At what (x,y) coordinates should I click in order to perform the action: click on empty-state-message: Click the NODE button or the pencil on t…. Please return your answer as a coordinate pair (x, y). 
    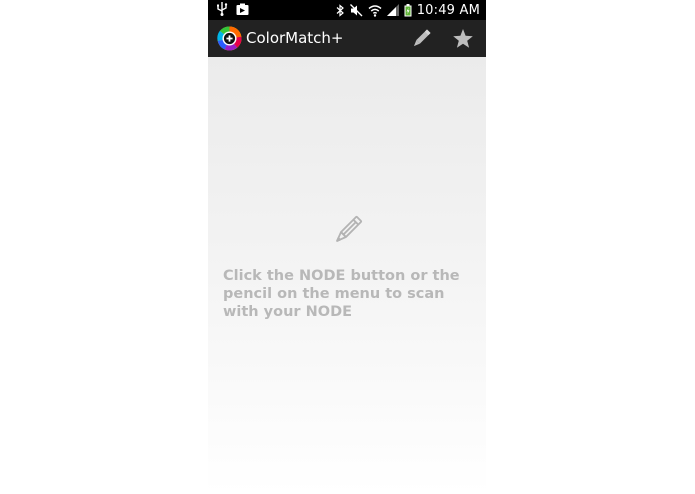
    Looking at the image, I should click on (341, 294).